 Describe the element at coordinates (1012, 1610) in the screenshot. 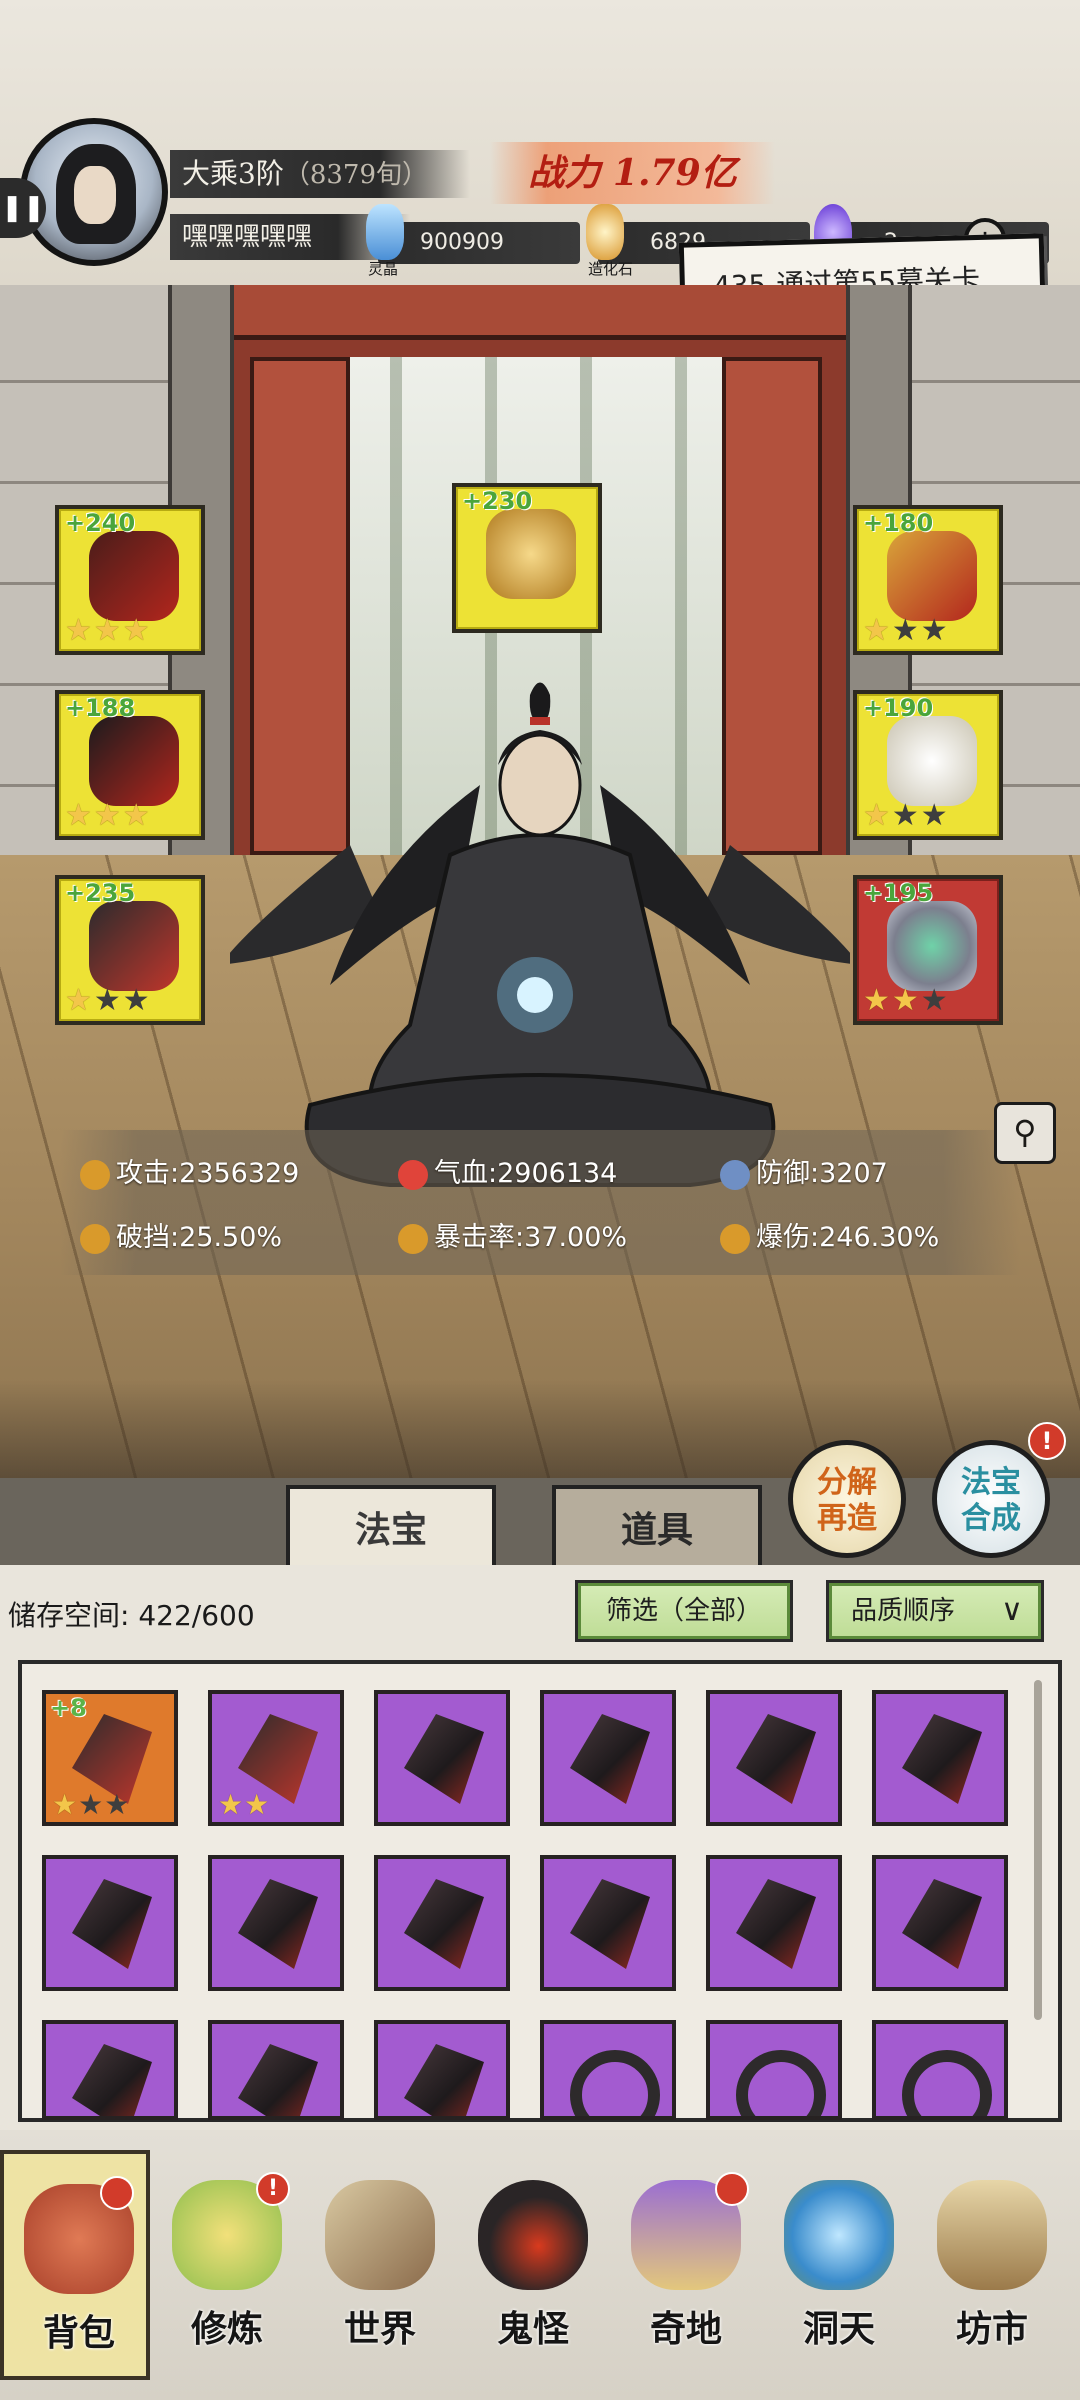

I see `chevron-down-icon: ∨` at that location.